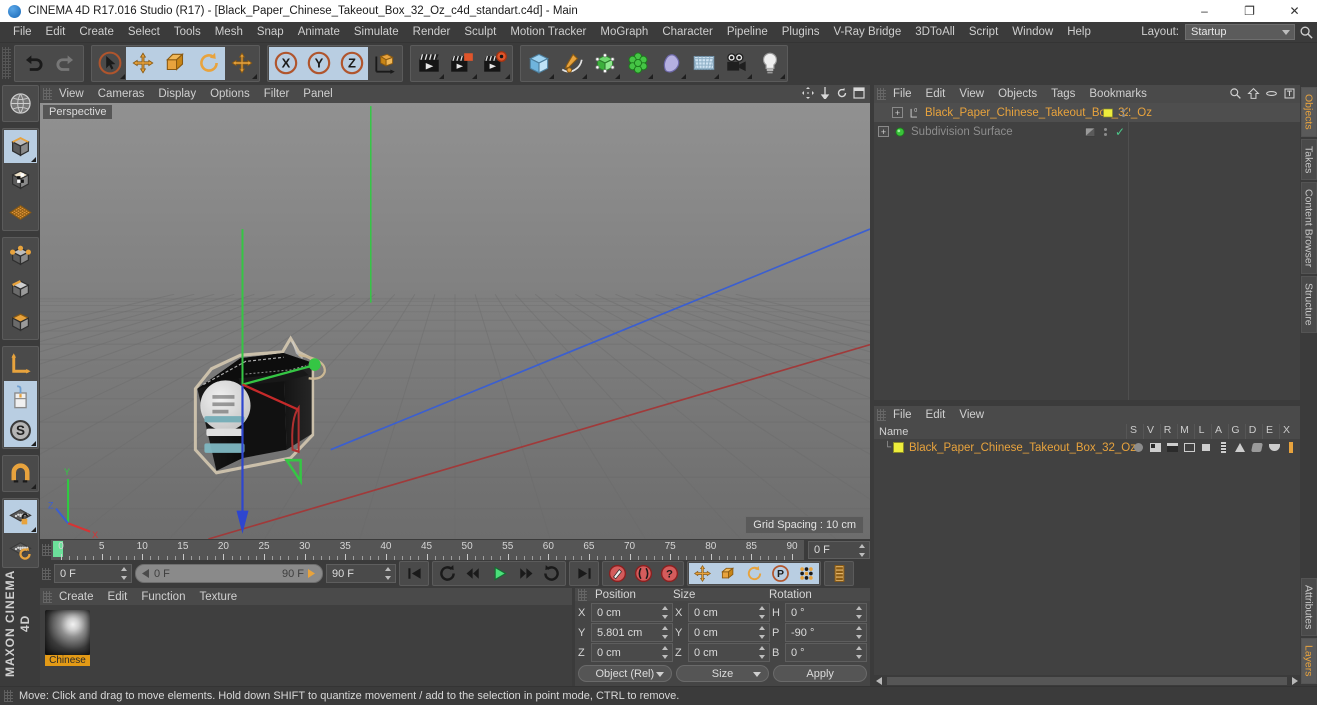 Image resolution: width=1317 pixels, height=705 pixels. I want to click on x-axis-lock-button: X, so click(285, 63).